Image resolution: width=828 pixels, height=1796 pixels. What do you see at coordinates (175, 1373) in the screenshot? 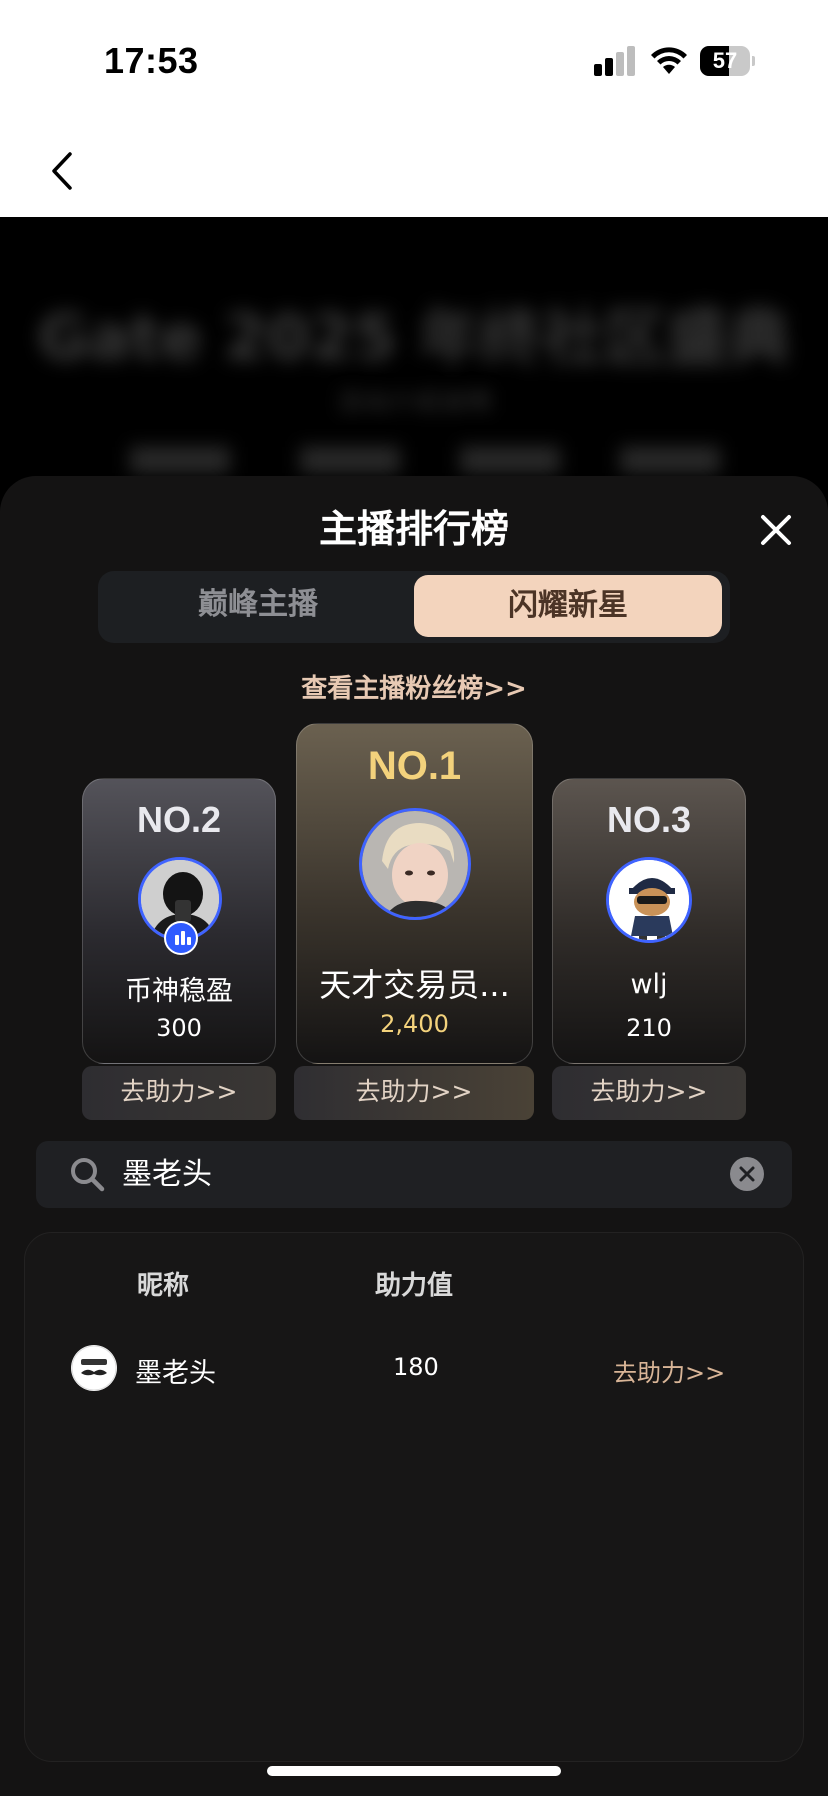
I see `row-nickname: 墨老头` at bounding box center [175, 1373].